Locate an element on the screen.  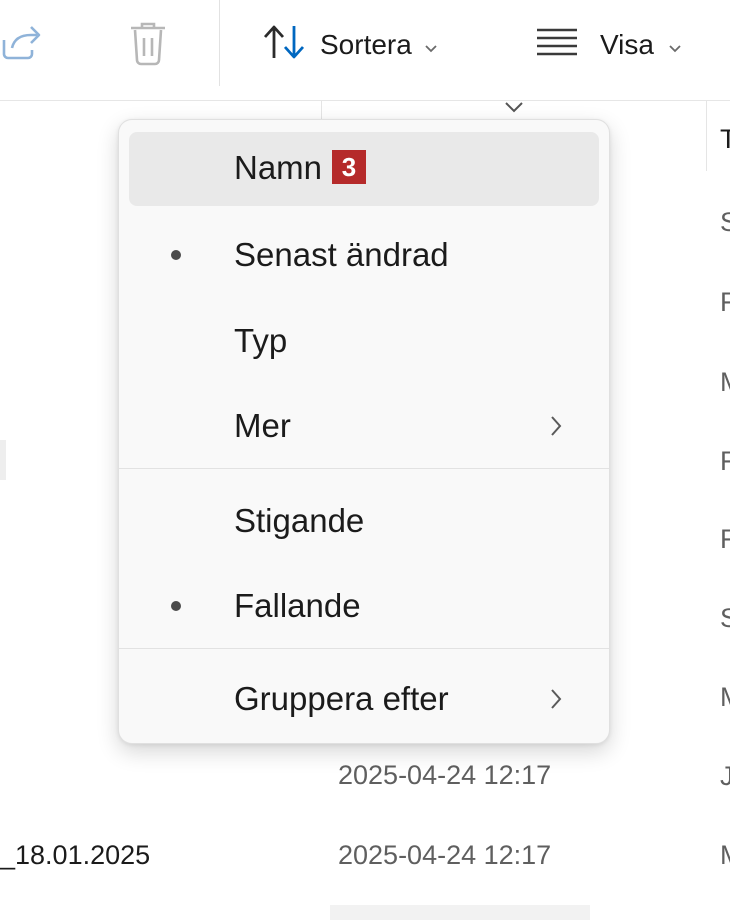
lines-icon is located at coordinates (557, 45).